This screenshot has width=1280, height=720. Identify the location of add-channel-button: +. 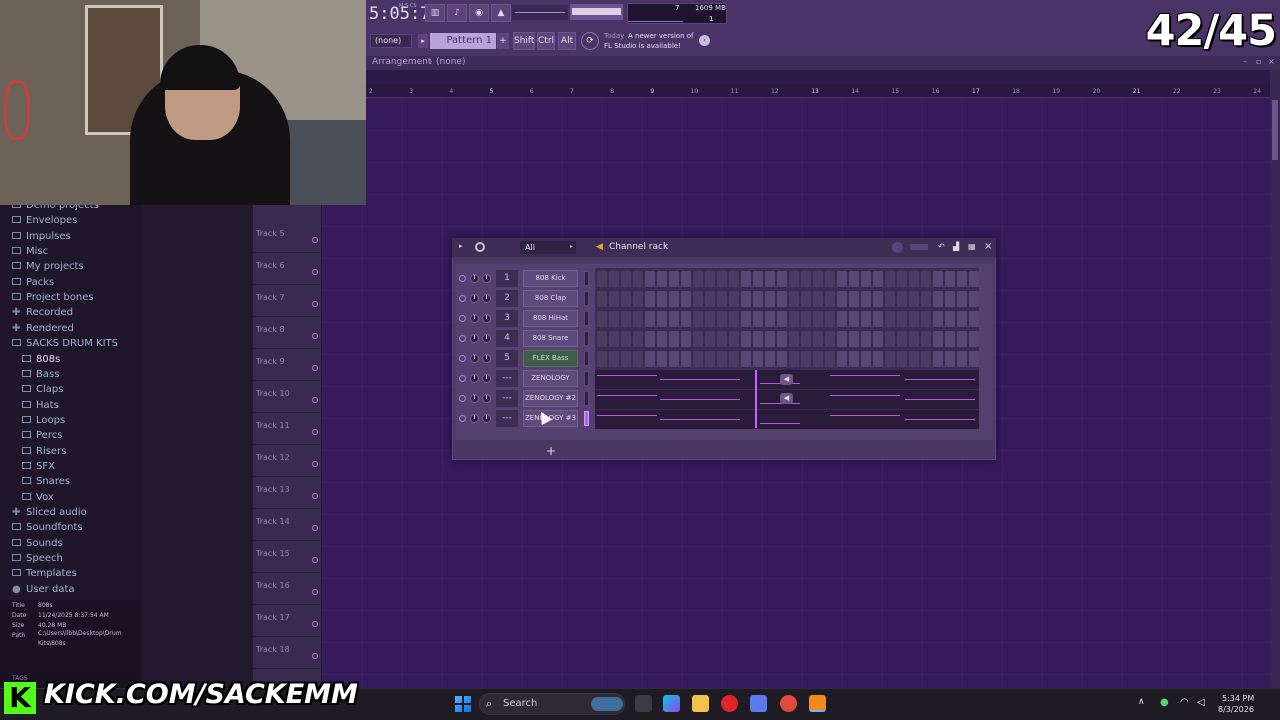
(551, 451).